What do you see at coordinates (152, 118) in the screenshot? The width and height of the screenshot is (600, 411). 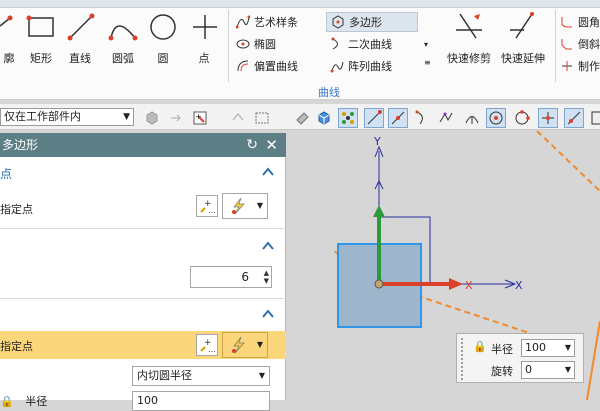 I see `select-body-icon` at bounding box center [152, 118].